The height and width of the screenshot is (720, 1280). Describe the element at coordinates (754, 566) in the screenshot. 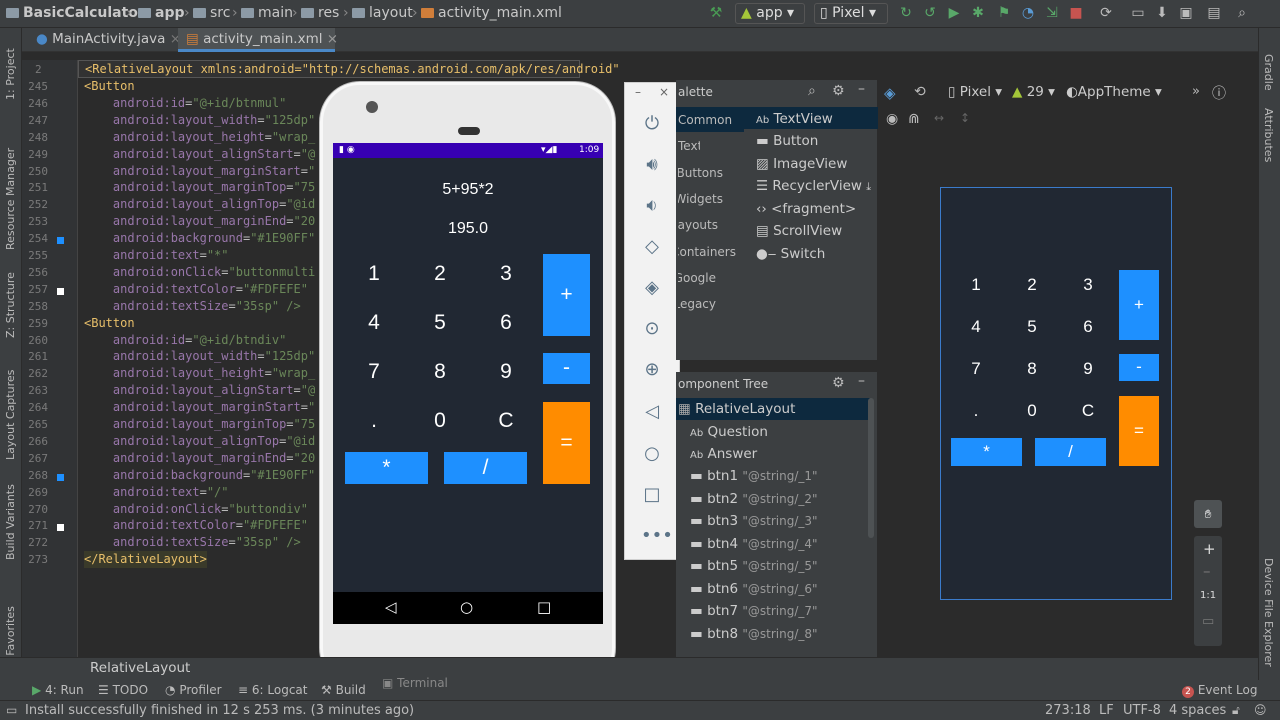

I see `tree-item-btn5: ▬ btn5 "@string/_5"` at that location.